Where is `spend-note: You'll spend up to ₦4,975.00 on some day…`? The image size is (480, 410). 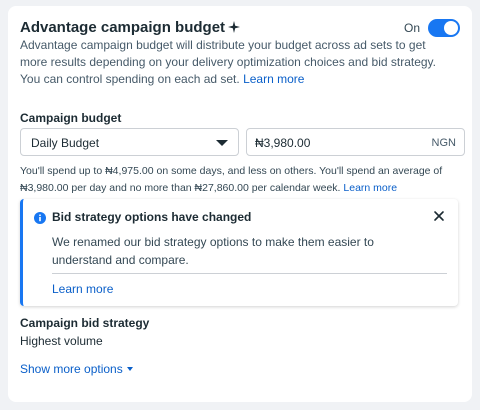
spend-note: You'll spend up to ₦4,975.00 on some day… is located at coordinates (240, 180).